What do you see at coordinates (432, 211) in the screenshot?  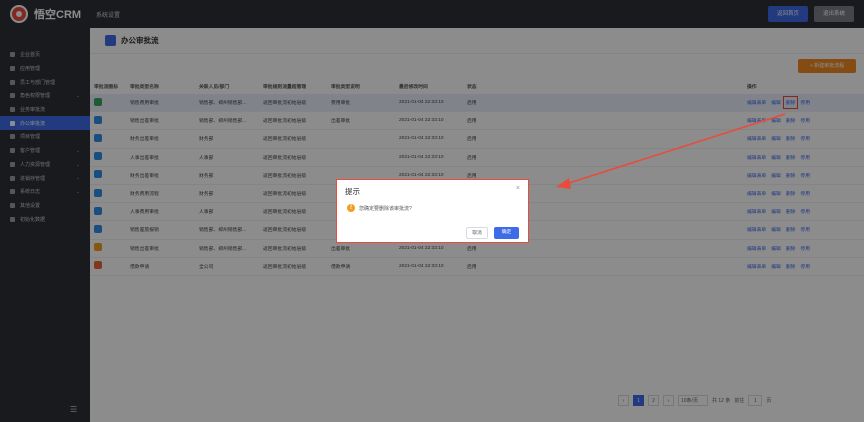 I see `confirm-dialog: 提示 × ! 您确定要删除该审批流? 取消 确定` at bounding box center [432, 211].